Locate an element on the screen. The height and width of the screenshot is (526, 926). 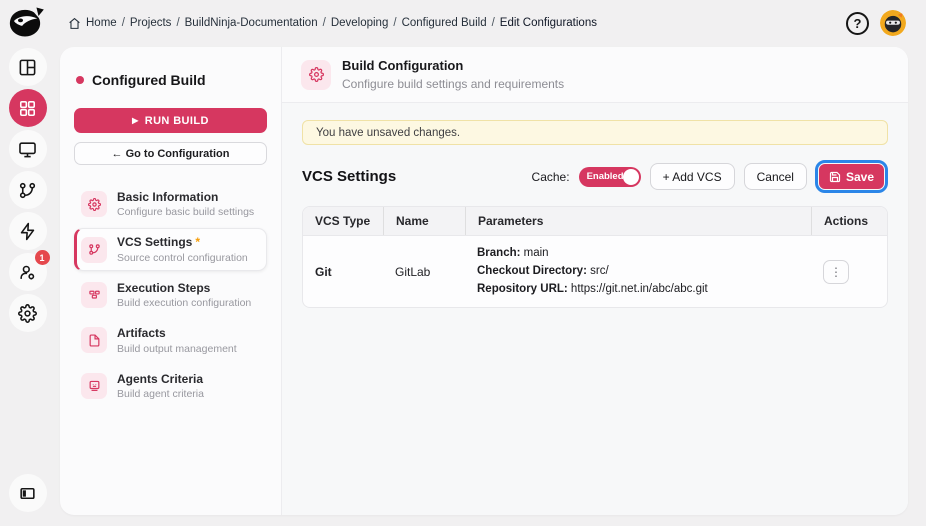
sidebar-title-label: Configured Build is located at coordinates (149, 80).